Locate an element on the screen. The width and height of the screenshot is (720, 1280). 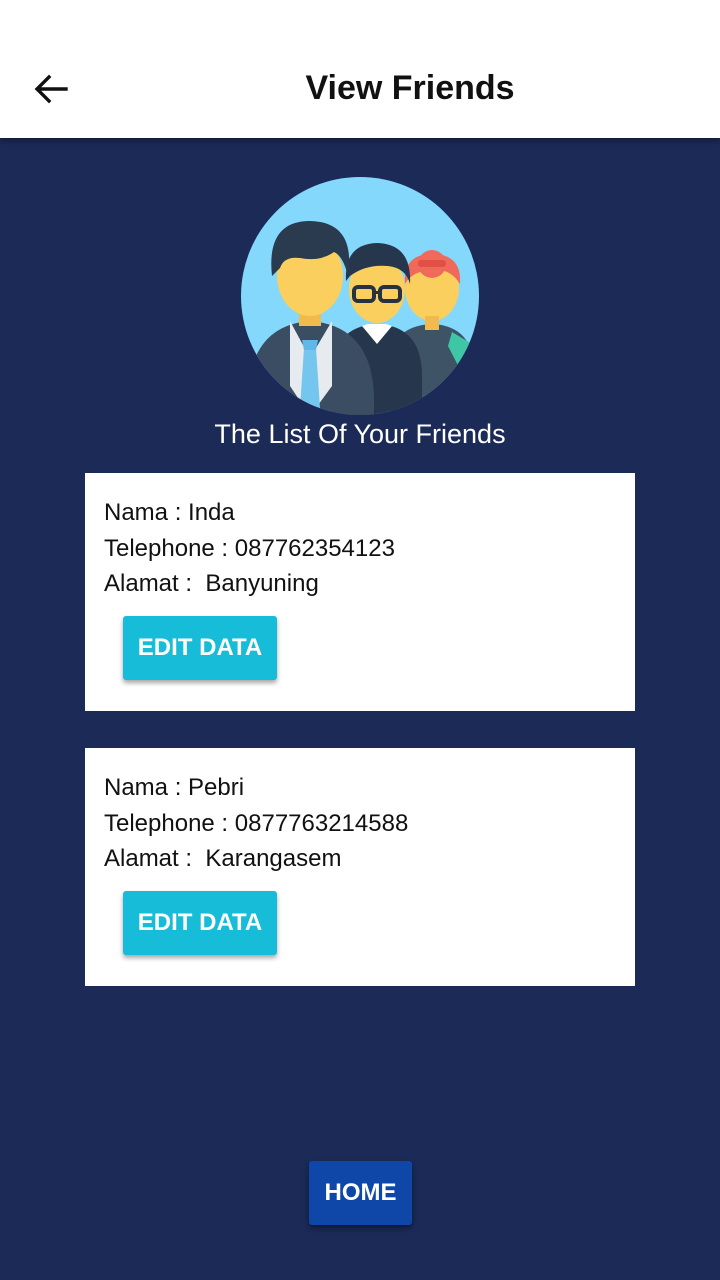
friend-telephone: Telephone : 087762354123 is located at coordinates (249, 548).